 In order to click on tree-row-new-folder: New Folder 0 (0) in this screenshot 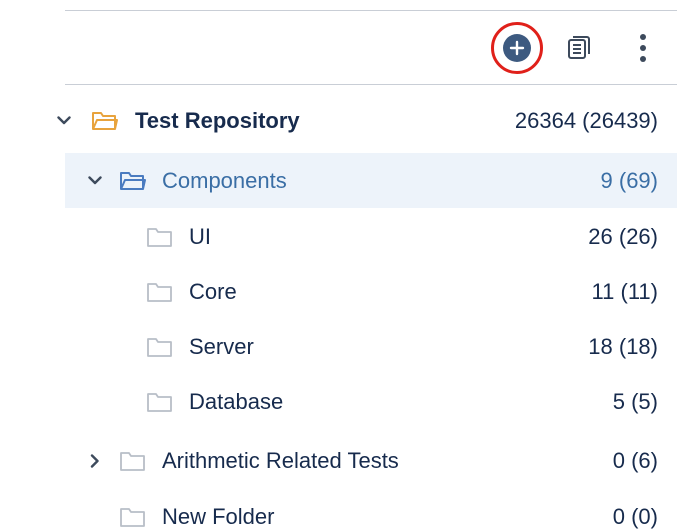, I will do `click(371, 509)`.